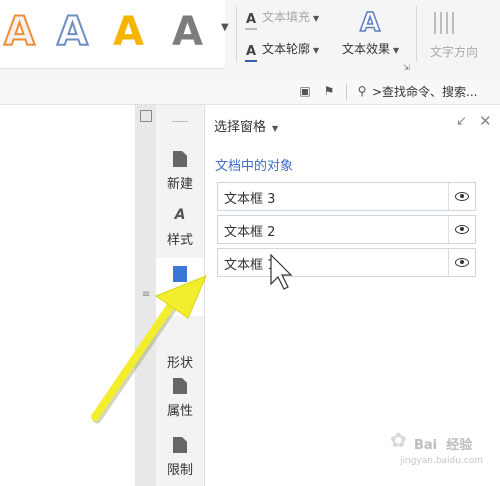  What do you see at coordinates (180, 274) in the screenshot?
I see `selection-icon` at bounding box center [180, 274].